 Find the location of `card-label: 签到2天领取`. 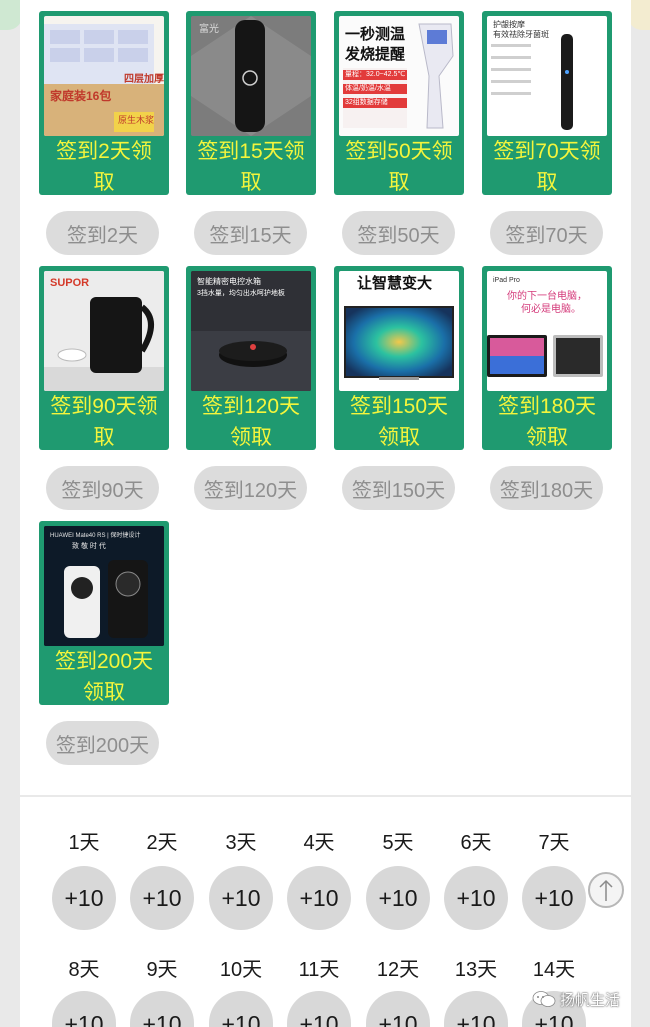

card-label: 签到2天领取 is located at coordinates (104, 167).